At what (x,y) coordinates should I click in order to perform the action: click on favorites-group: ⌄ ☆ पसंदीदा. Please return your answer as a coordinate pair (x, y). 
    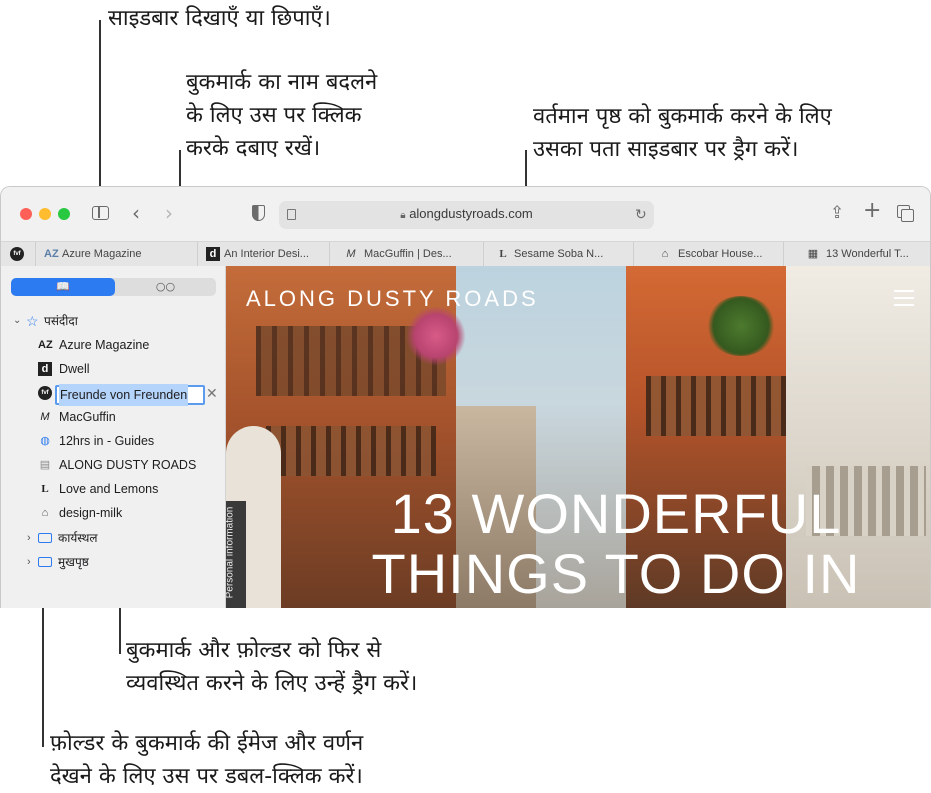
    Looking at the image, I should click on (113, 321).